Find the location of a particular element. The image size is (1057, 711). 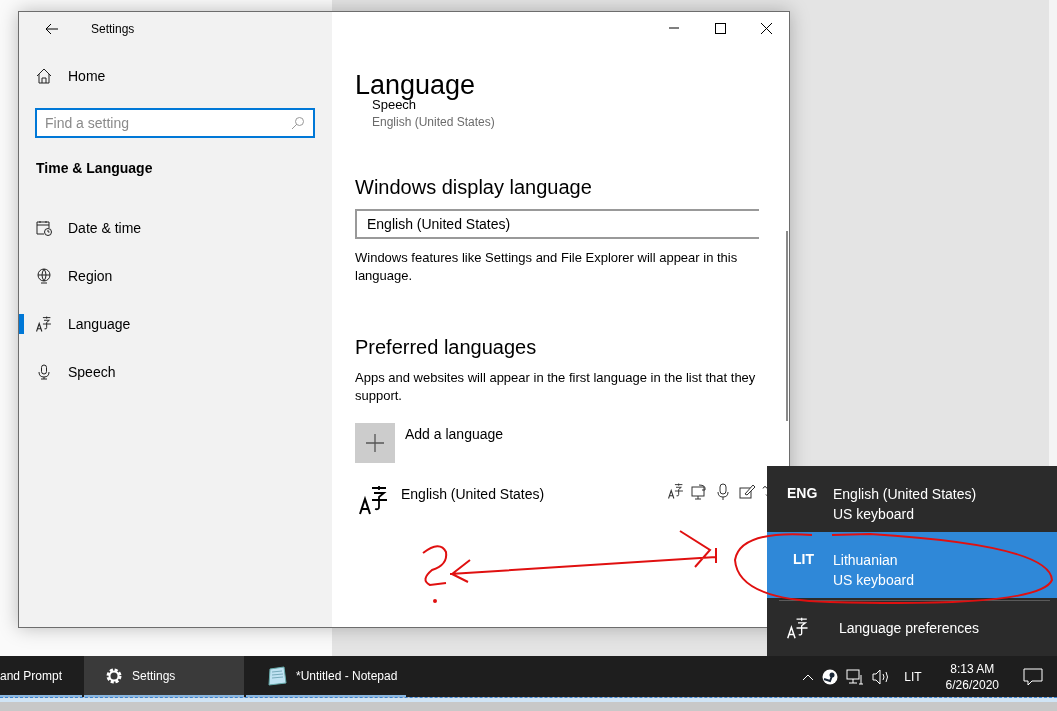

input-language-item: ENG English (United States) US keyboard is located at coordinates (912, 499).